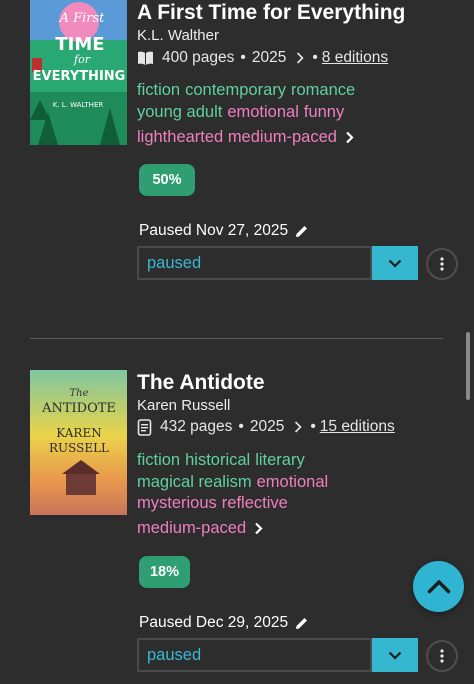 This screenshot has height=684, width=474. Describe the element at coordinates (82, 59) in the screenshot. I see `cover-1-line3: for` at that location.